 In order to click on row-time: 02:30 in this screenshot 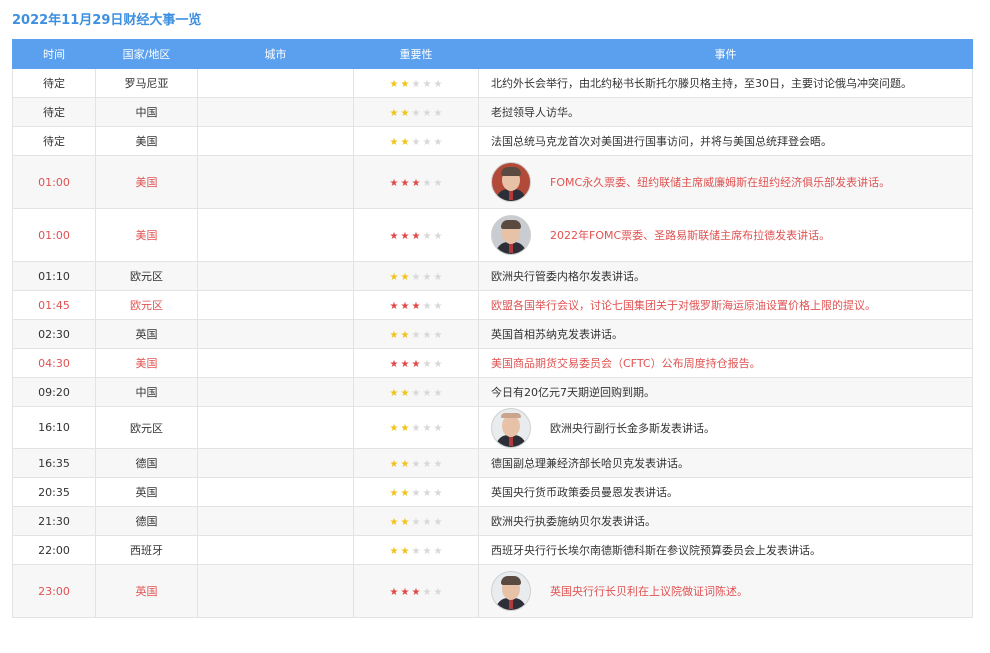, I will do `click(54, 334)`.